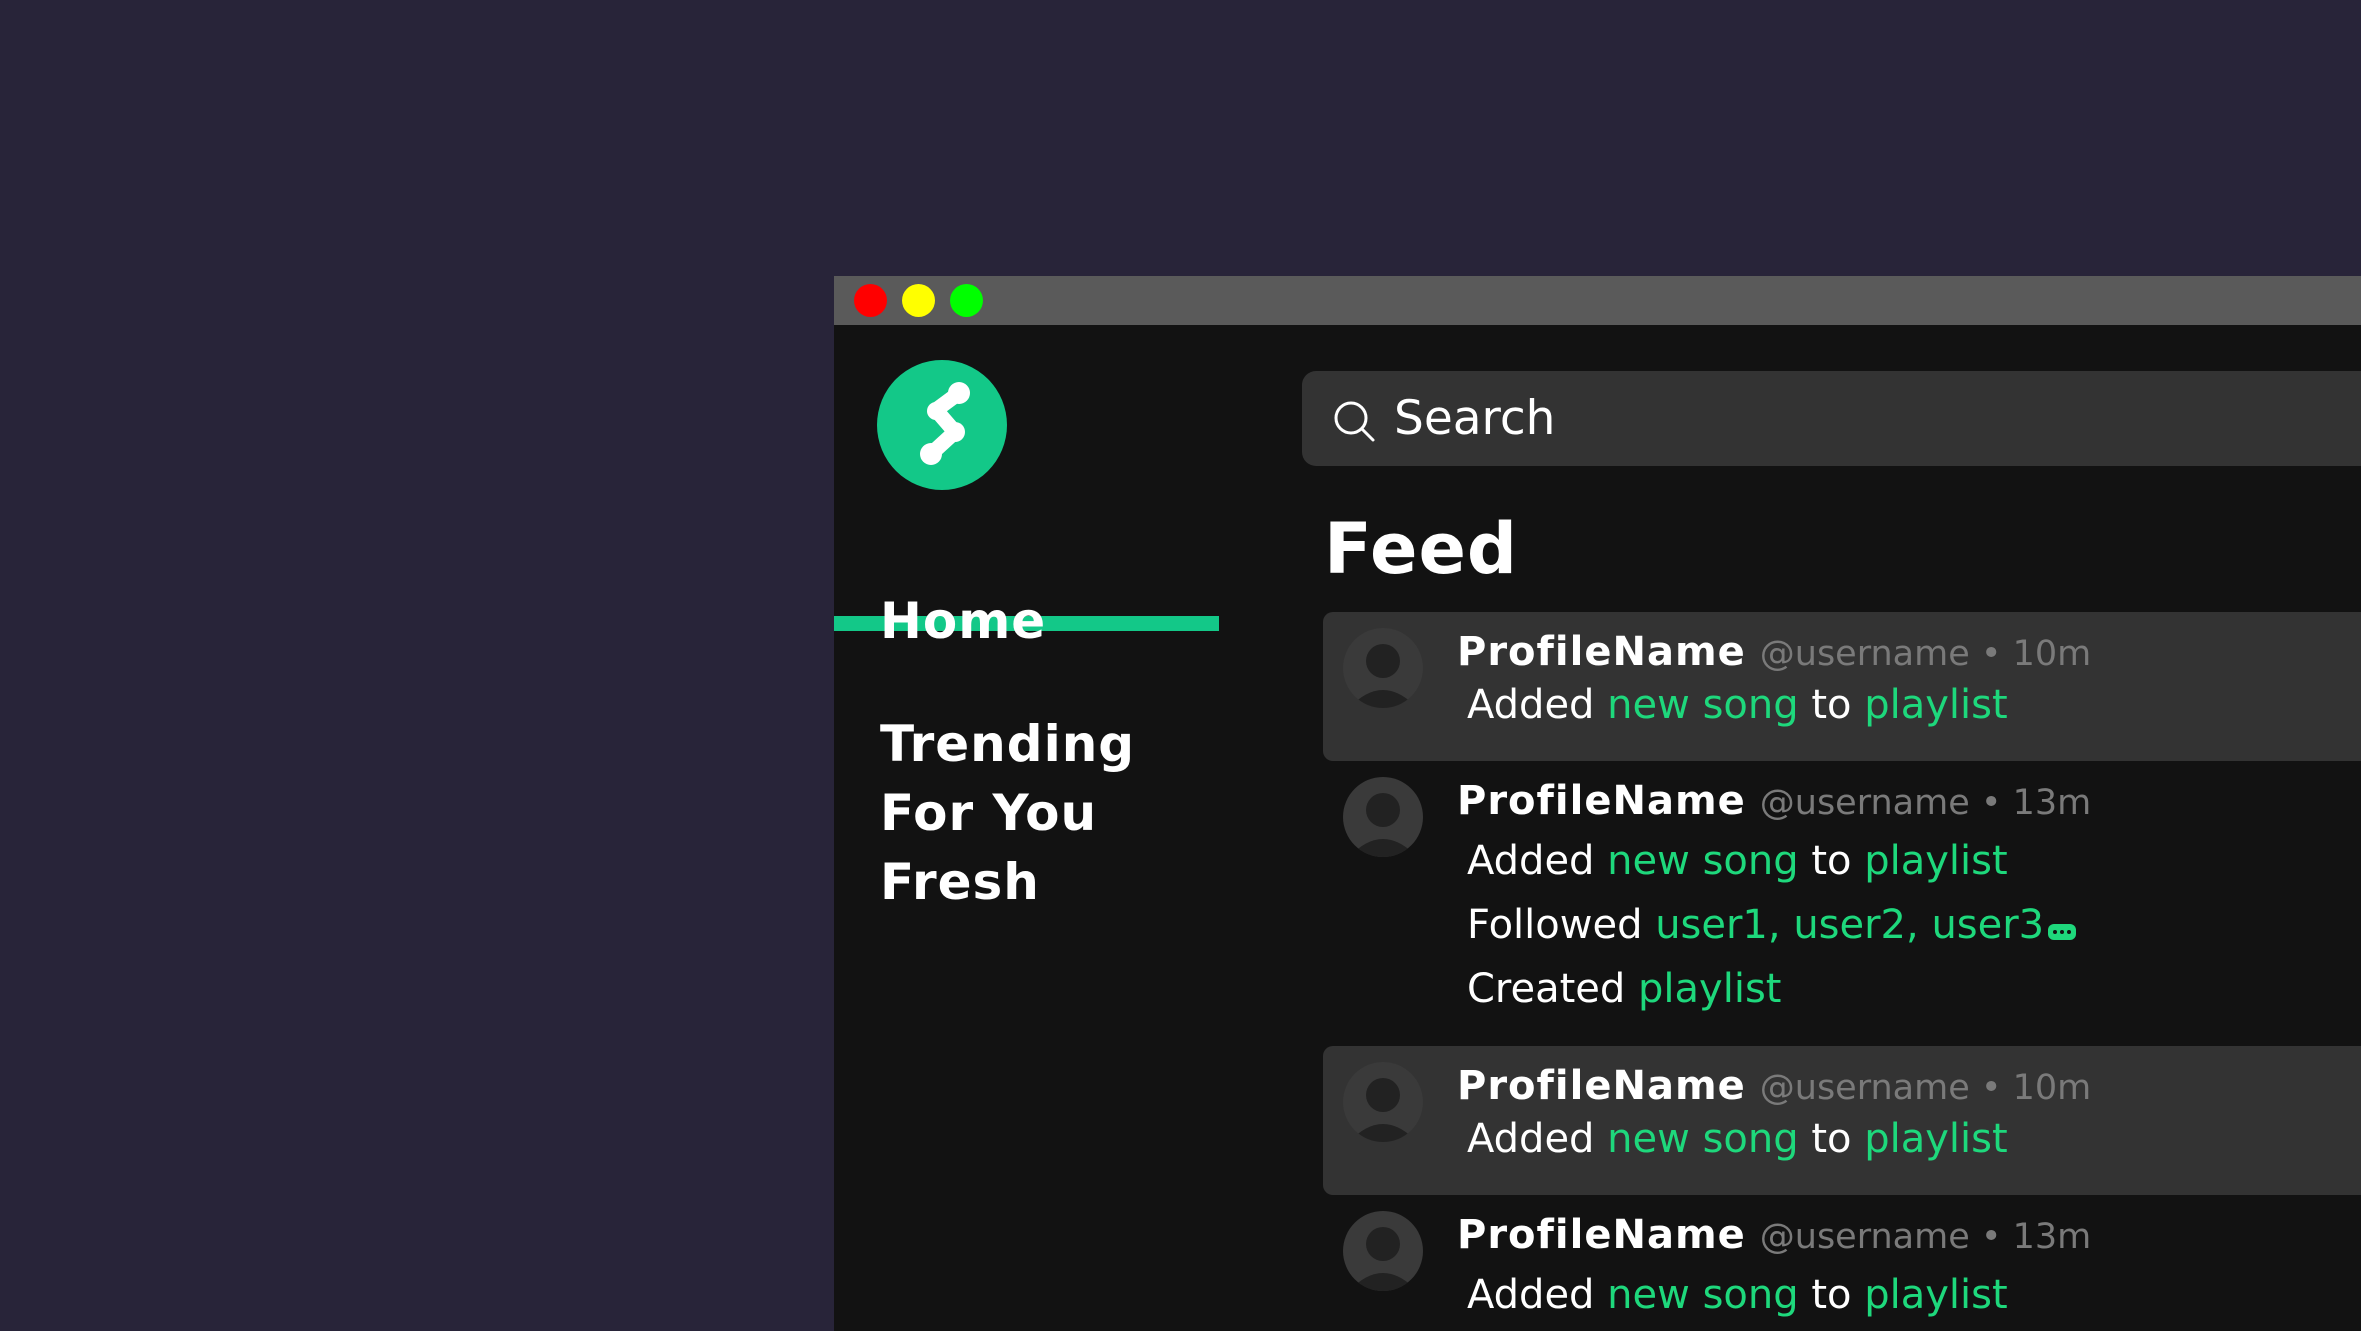  What do you see at coordinates (960, 882) in the screenshot?
I see `sidebar-item-fresh: Fresh` at bounding box center [960, 882].